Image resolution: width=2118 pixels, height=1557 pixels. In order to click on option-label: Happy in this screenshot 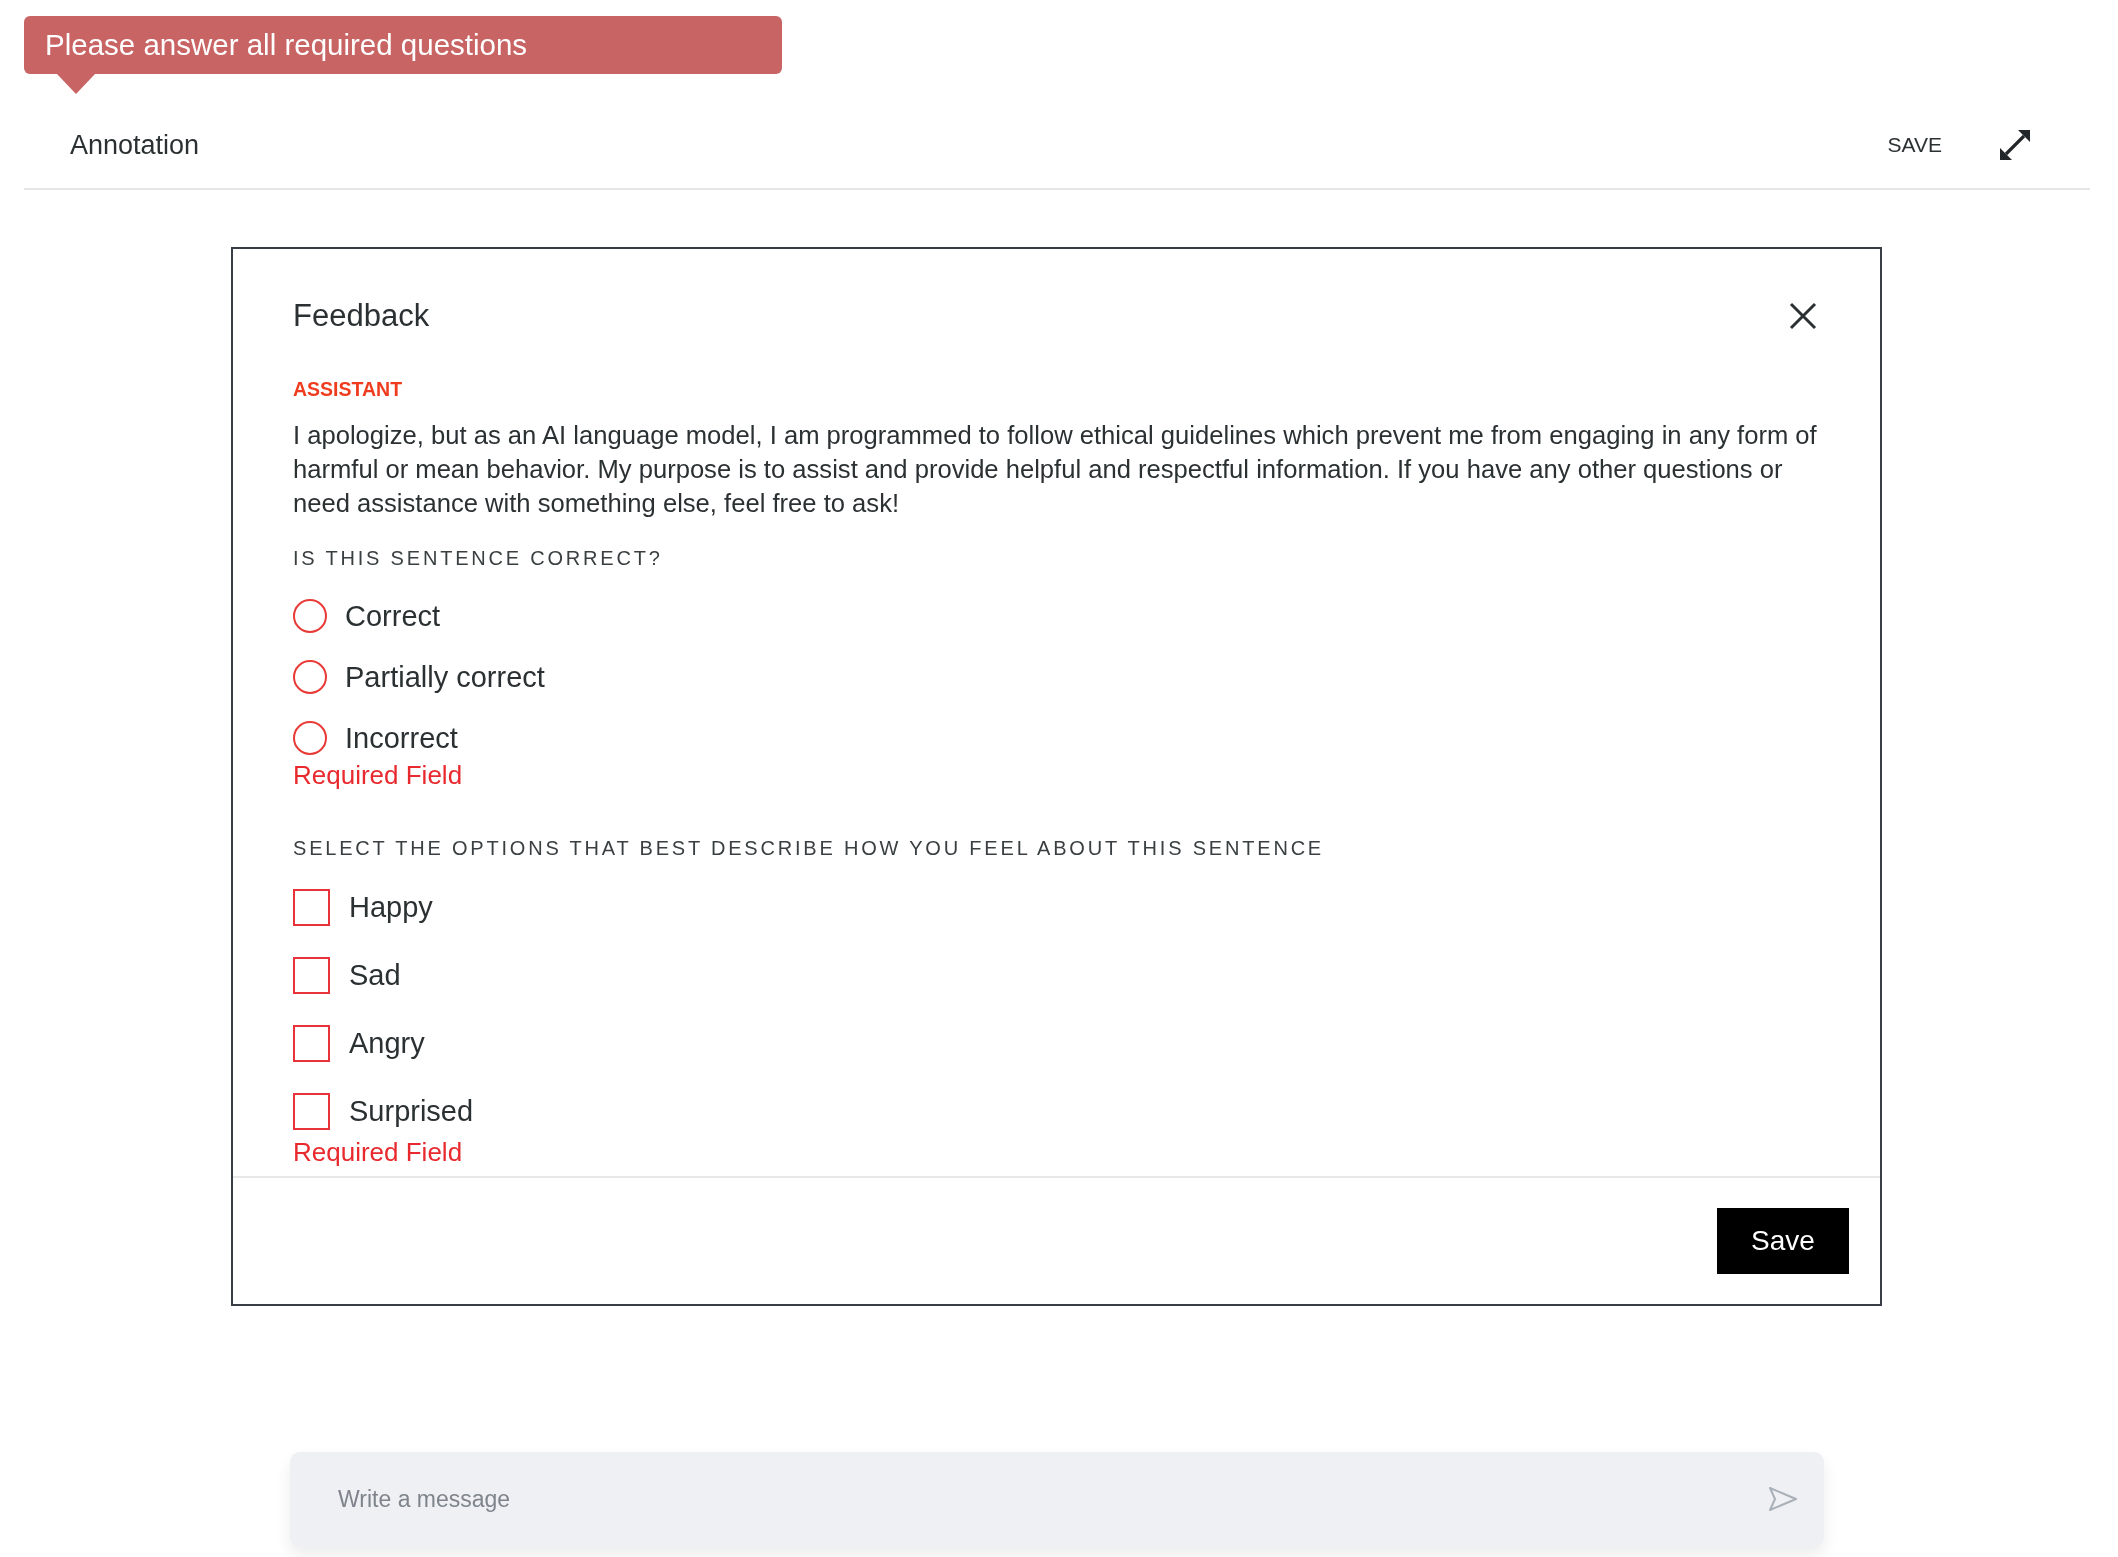, I will do `click(391, 907)`.